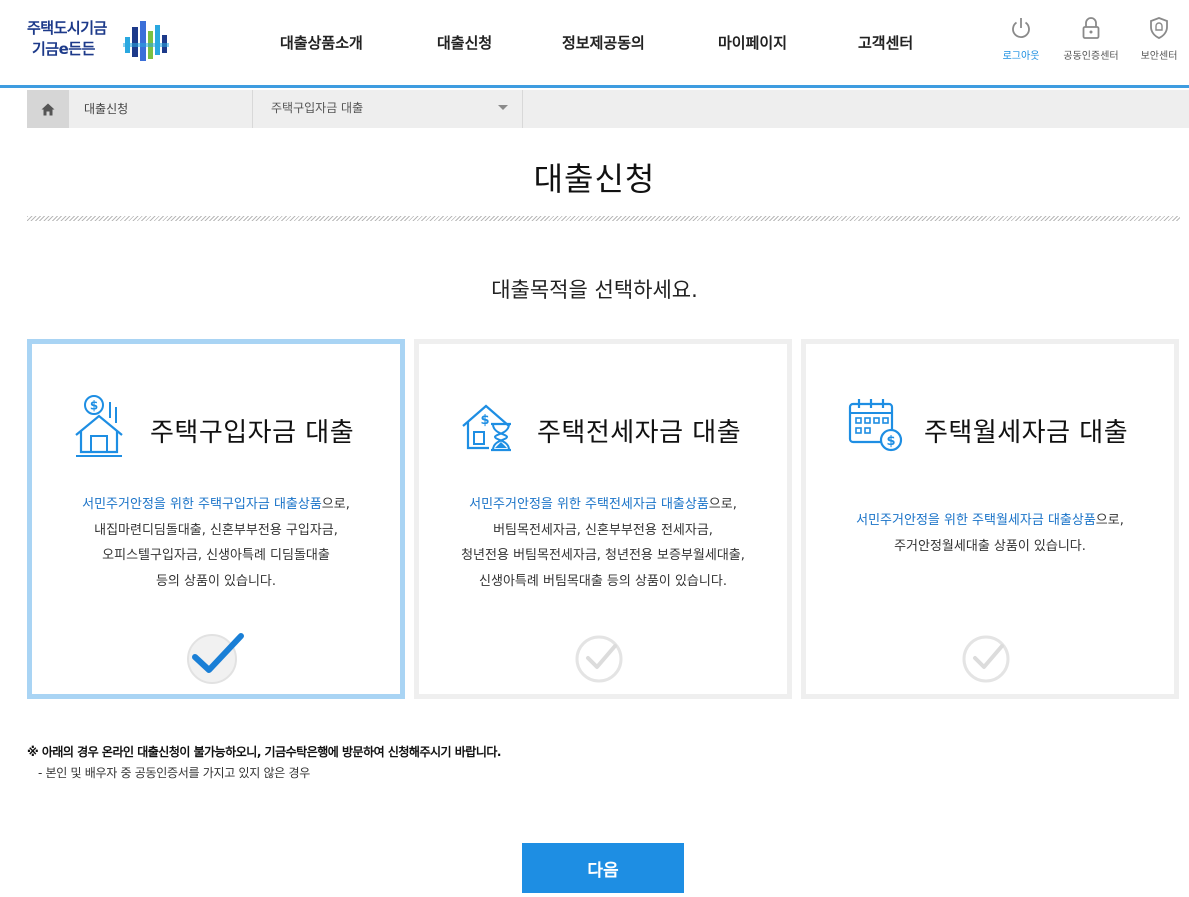 The width and height of the screenshot is (1189, 897). I want to click on description-highlight: 서민주거안정을 위한 주택월세자금 대출상품, so click(976, 520).